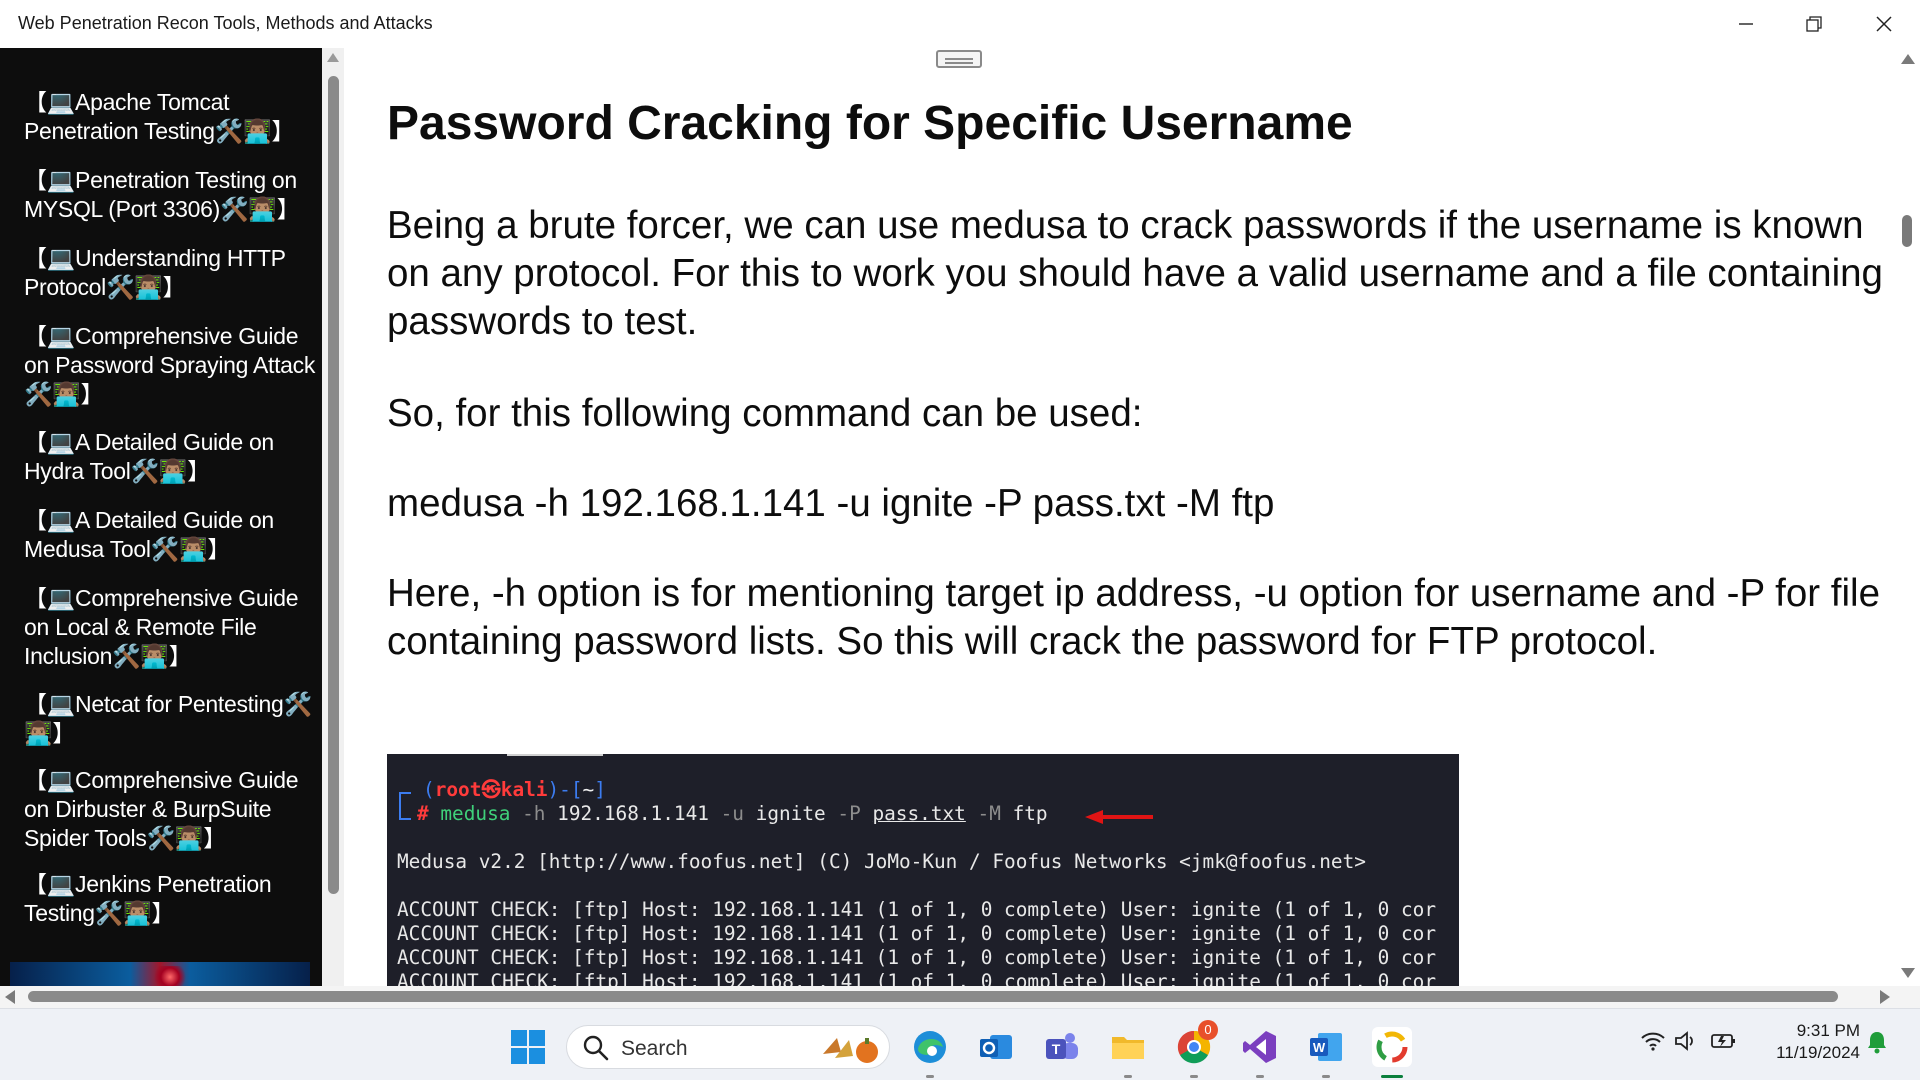 The image size is (1920, 1080). I want to click on taskbar: Search T W, so click(960, 1044).